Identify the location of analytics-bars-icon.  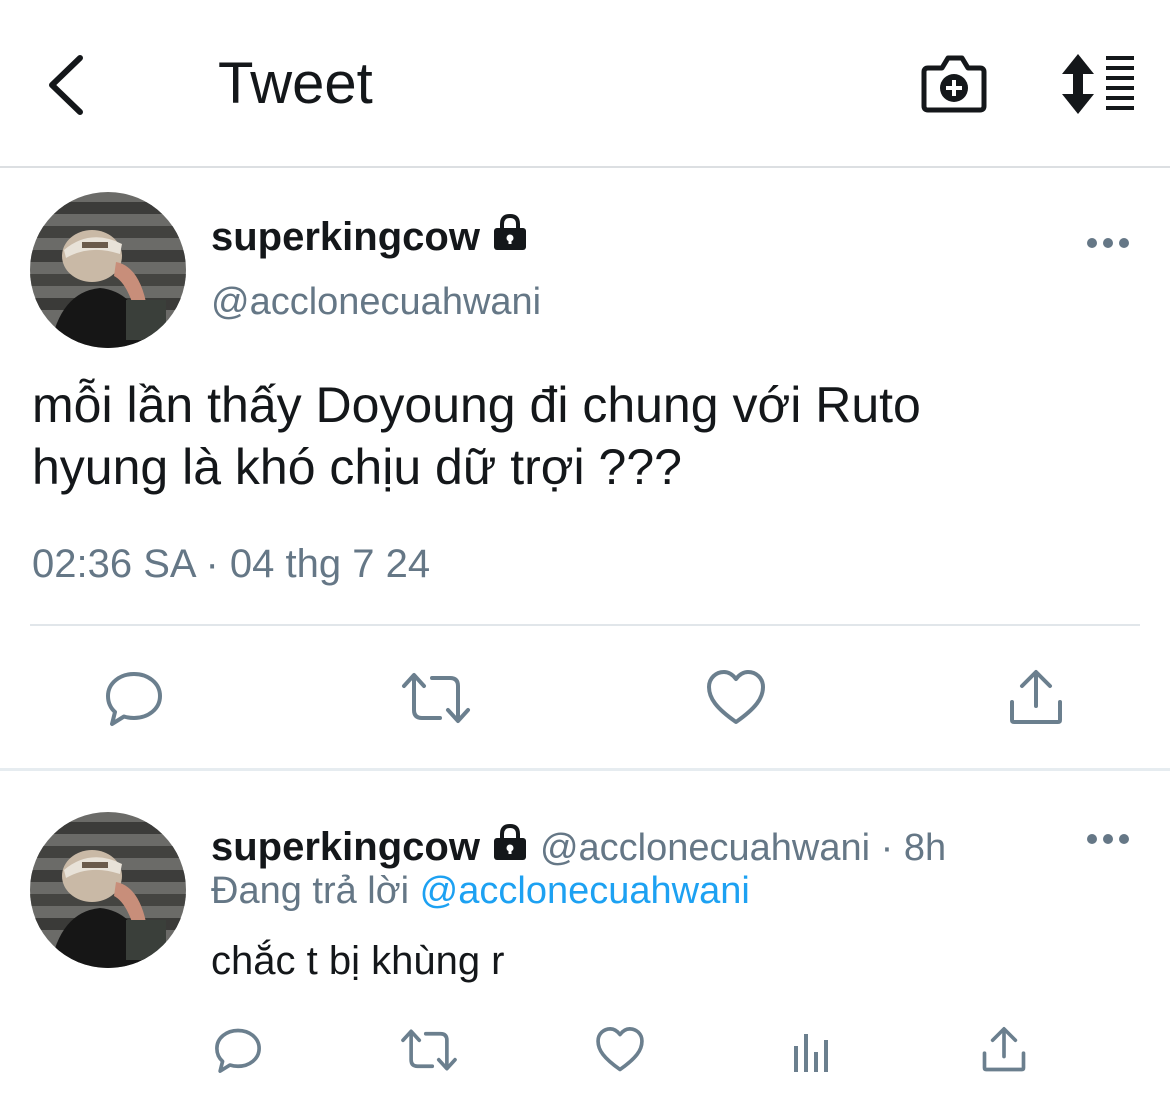
(811, 1053).